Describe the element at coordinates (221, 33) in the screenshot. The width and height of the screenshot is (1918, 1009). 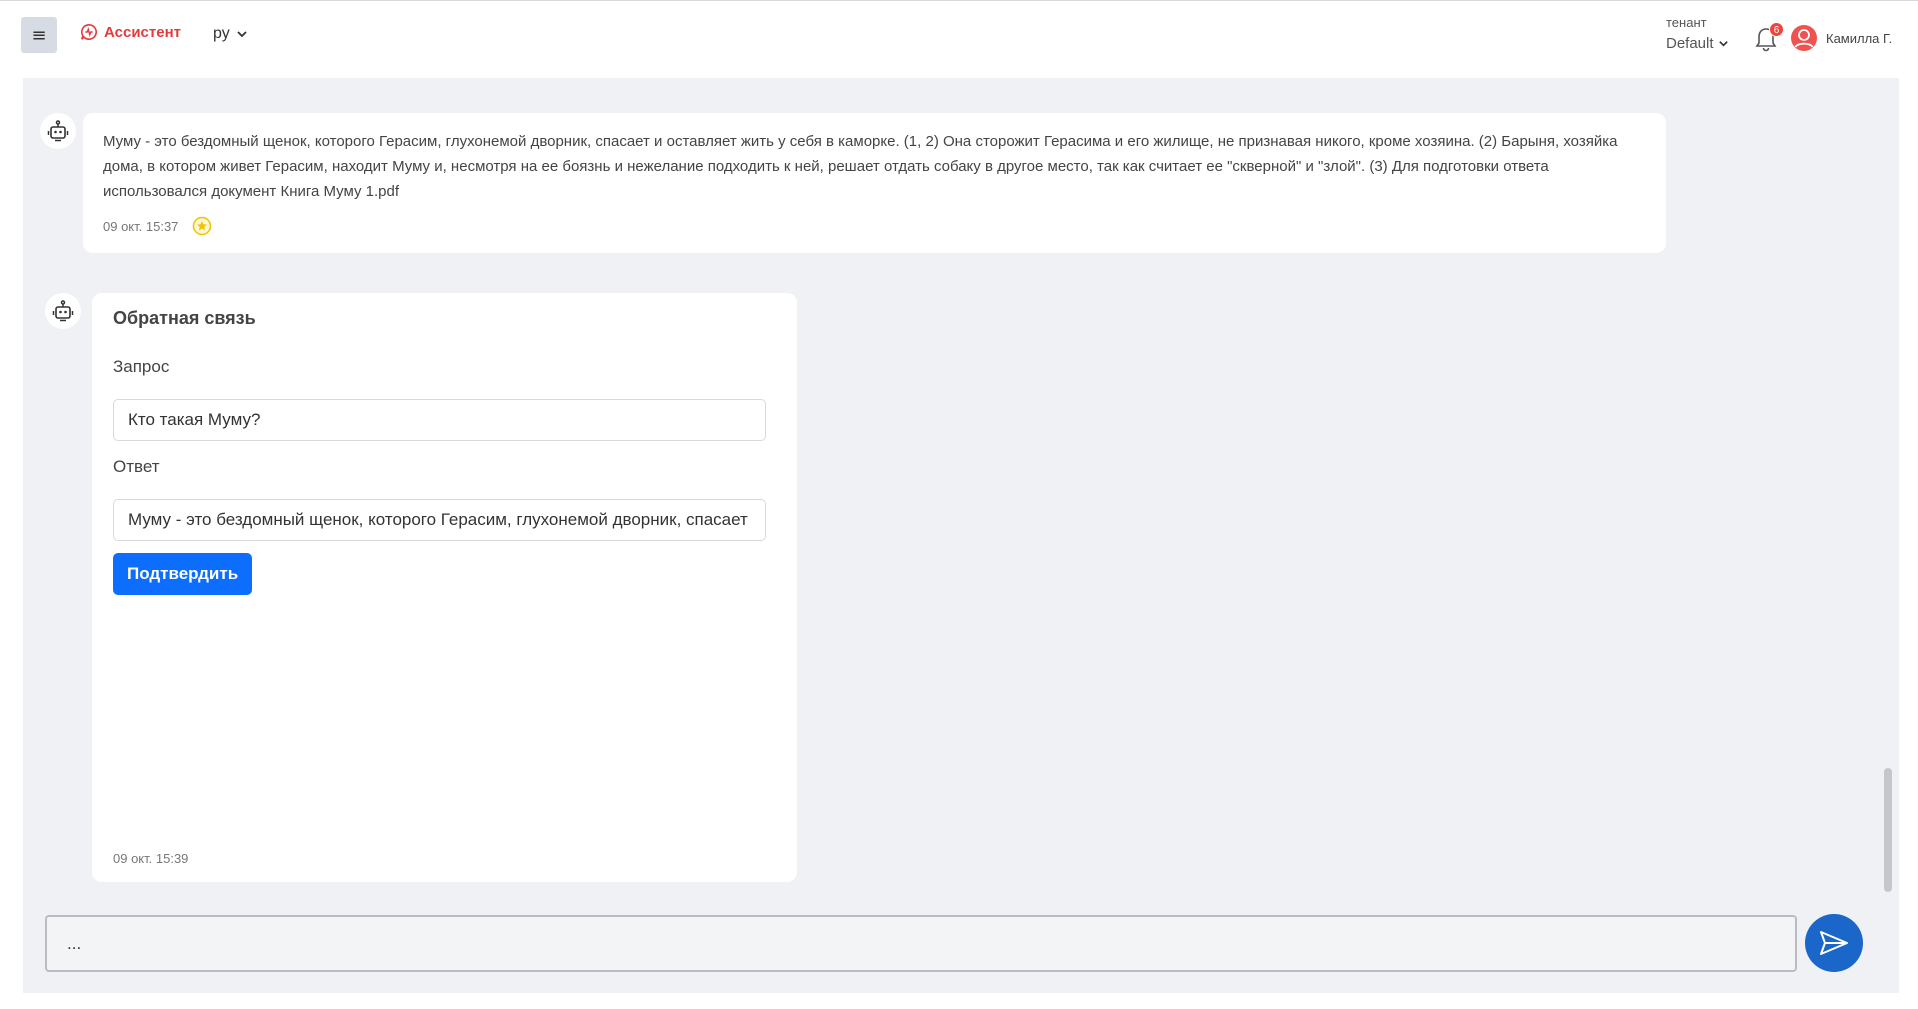
I see `language-value: ру` at that location.